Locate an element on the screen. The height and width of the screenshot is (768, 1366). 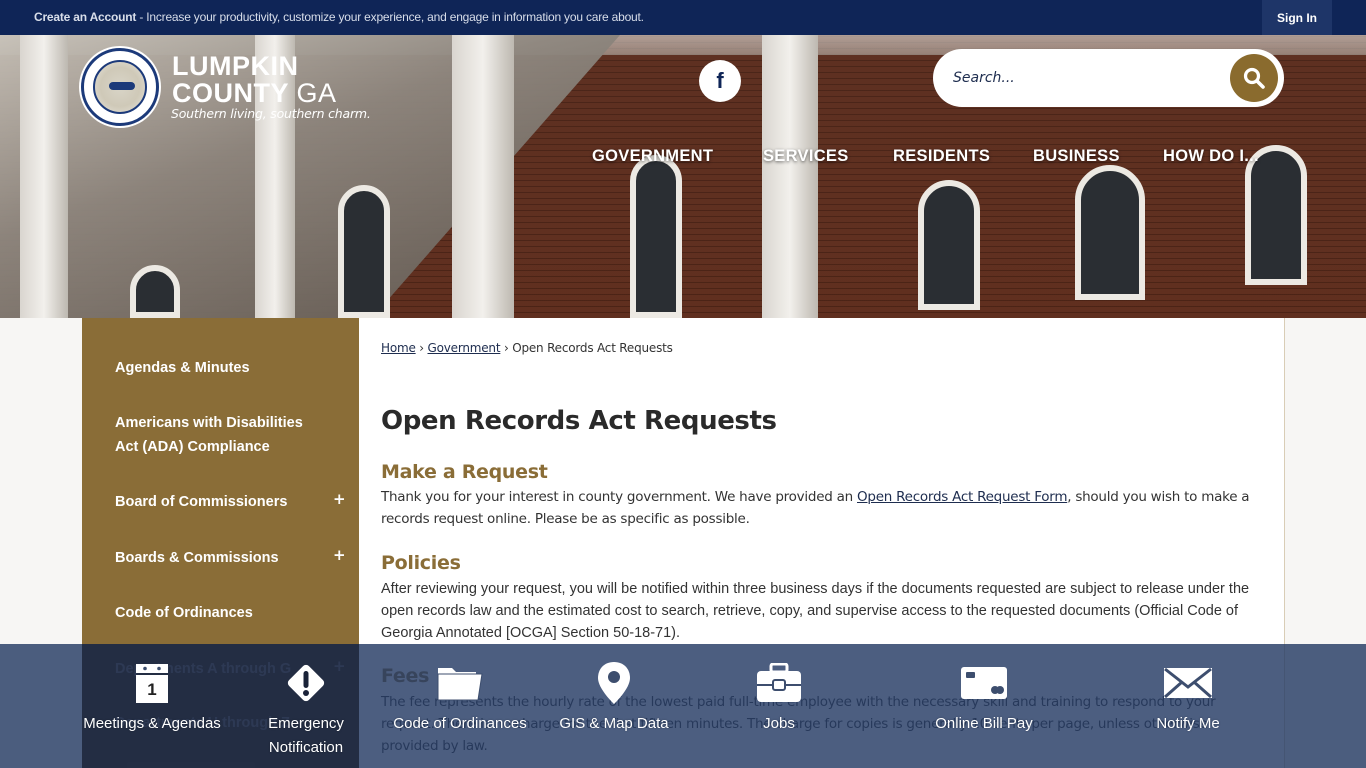
quicklink-label: Code of Ordinances is located at coordinates (460, 723).